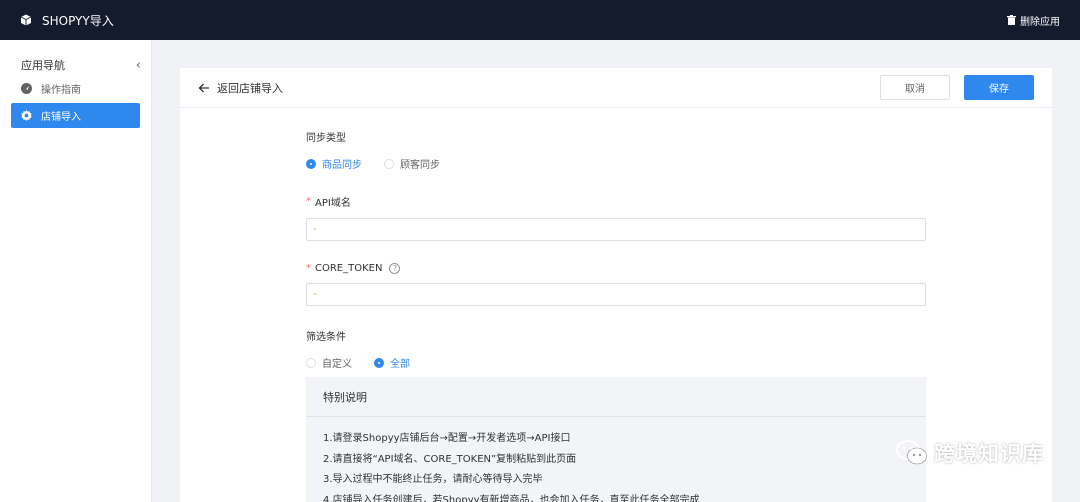 The width and height of the screenshot is (1080, 502). Describe the element at coordinates (76, 271) in the screenshot. I see `sidebar: 应用导航 ‹ 操作指南 店铺导入` at that location.